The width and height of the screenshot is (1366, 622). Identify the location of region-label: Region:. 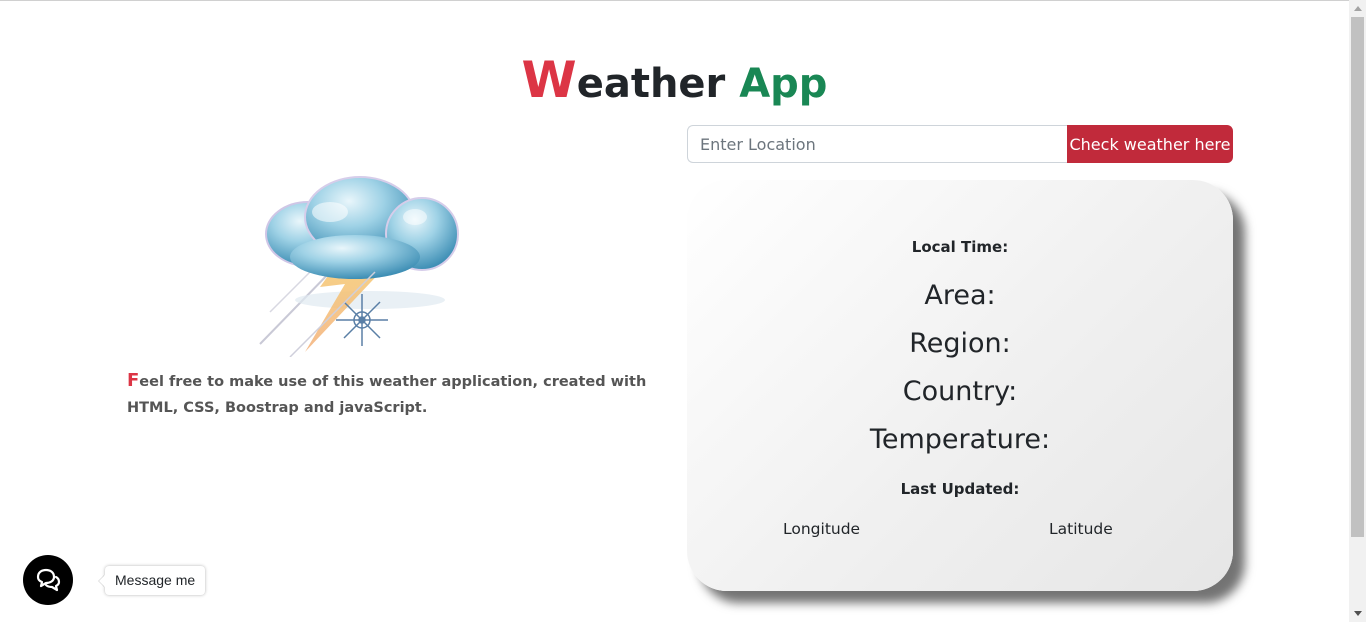
(960, 343).